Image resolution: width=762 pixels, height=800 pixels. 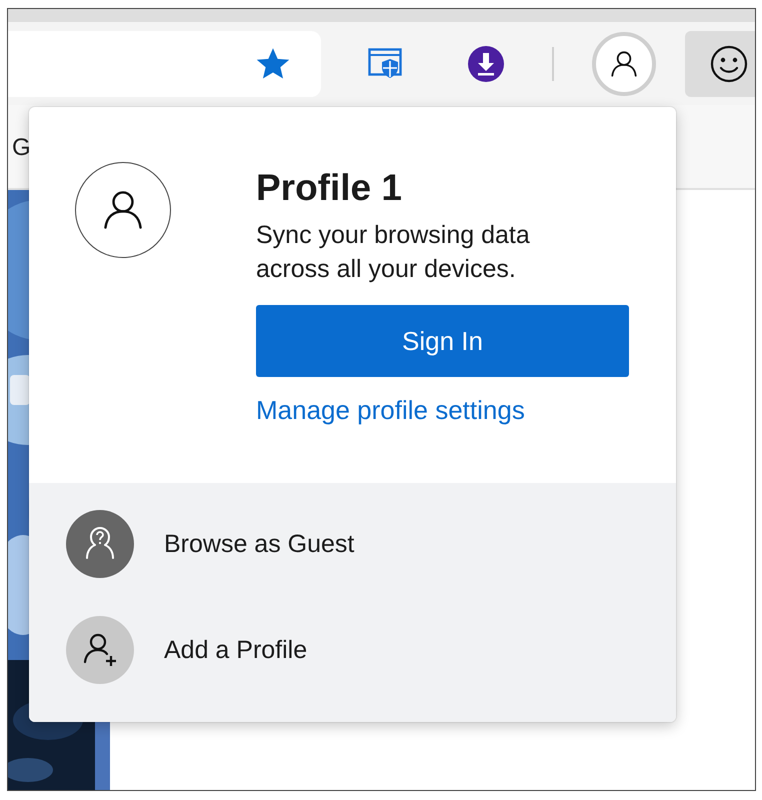 What do you see at coordinates (729, 63) in the screenshot?
I see `smiley-icon` at bounding box center [729, 63].